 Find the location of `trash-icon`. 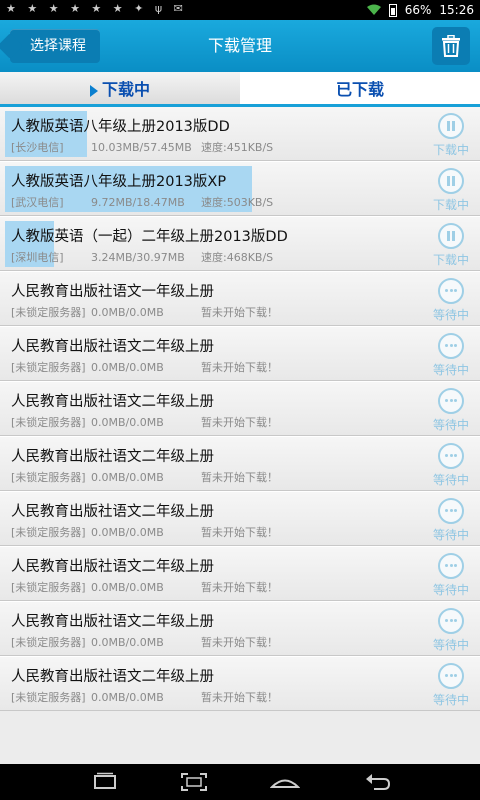

trash-icon is located at coordinates (451, 46).